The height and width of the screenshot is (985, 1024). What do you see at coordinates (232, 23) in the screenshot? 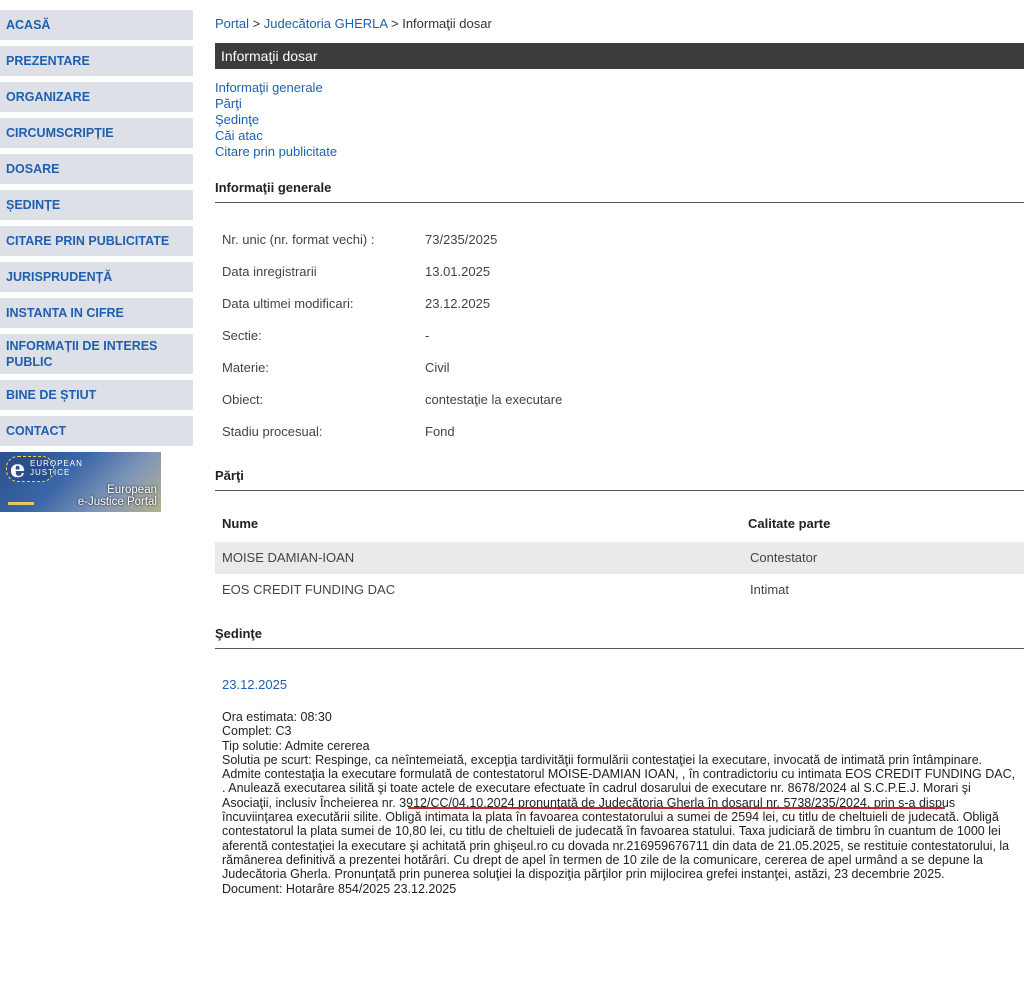
I see `breadcrumb-portal-link: Portal` at bounding box center [232, 23].